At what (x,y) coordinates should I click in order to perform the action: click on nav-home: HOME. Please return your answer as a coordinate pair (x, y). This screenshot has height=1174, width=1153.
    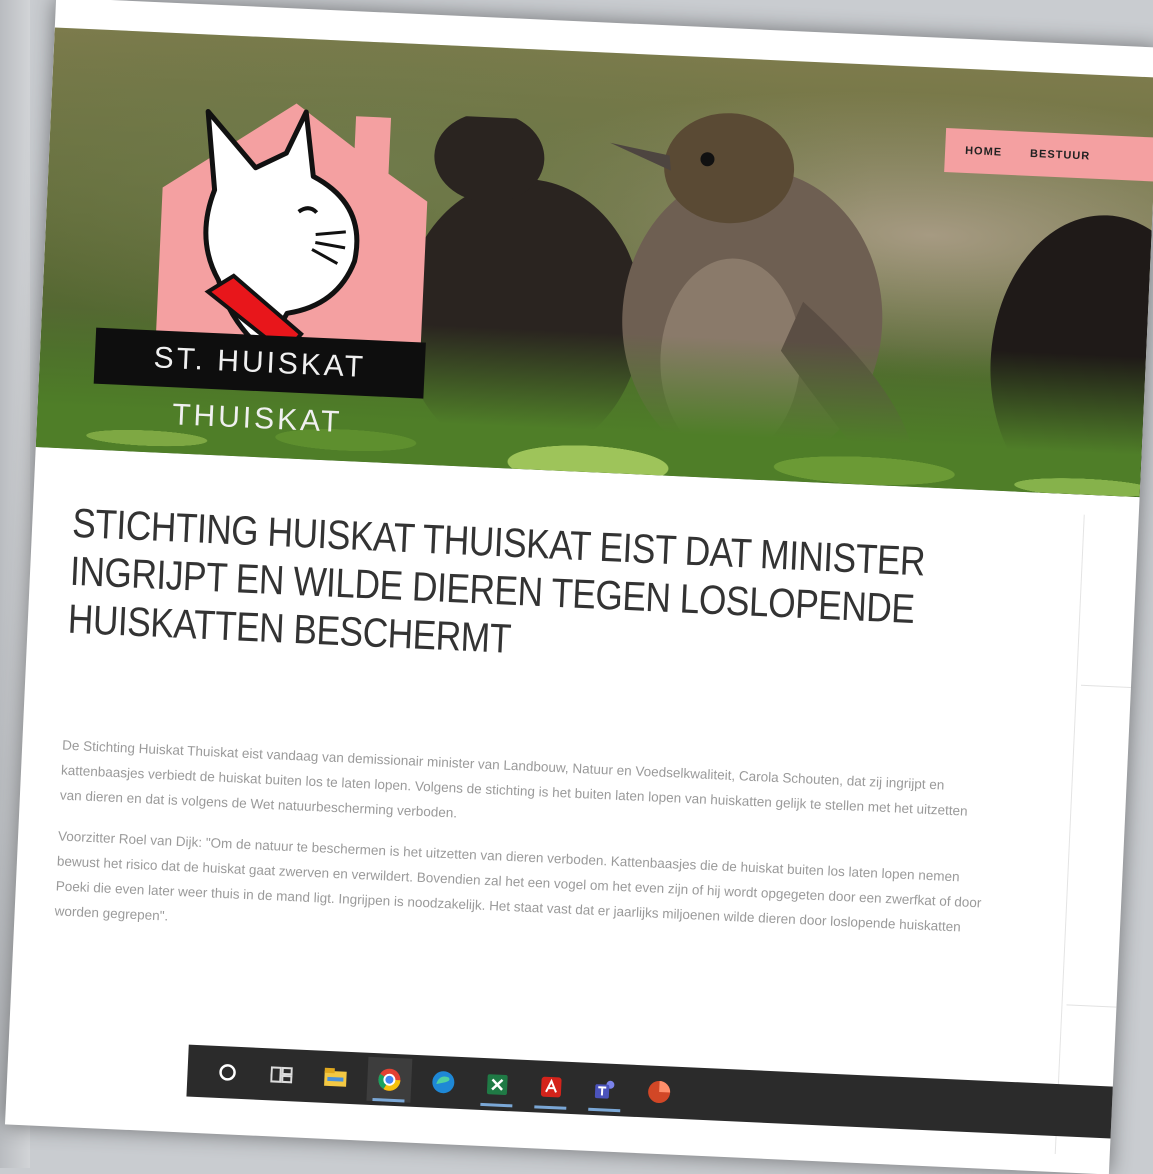
    Looking at the image, I should click on (984, 152).